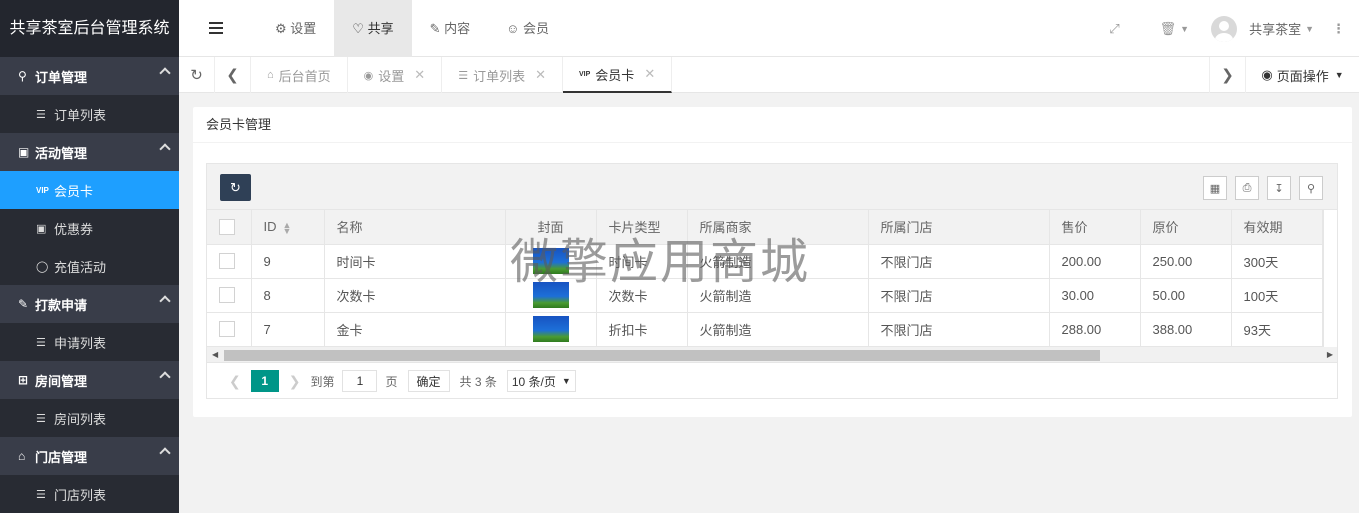 The image size is (1359, 513). Describe the element at coordinates (373, 28) in the screenshot. I see `topnav-share: ♡ 共享` at that location.